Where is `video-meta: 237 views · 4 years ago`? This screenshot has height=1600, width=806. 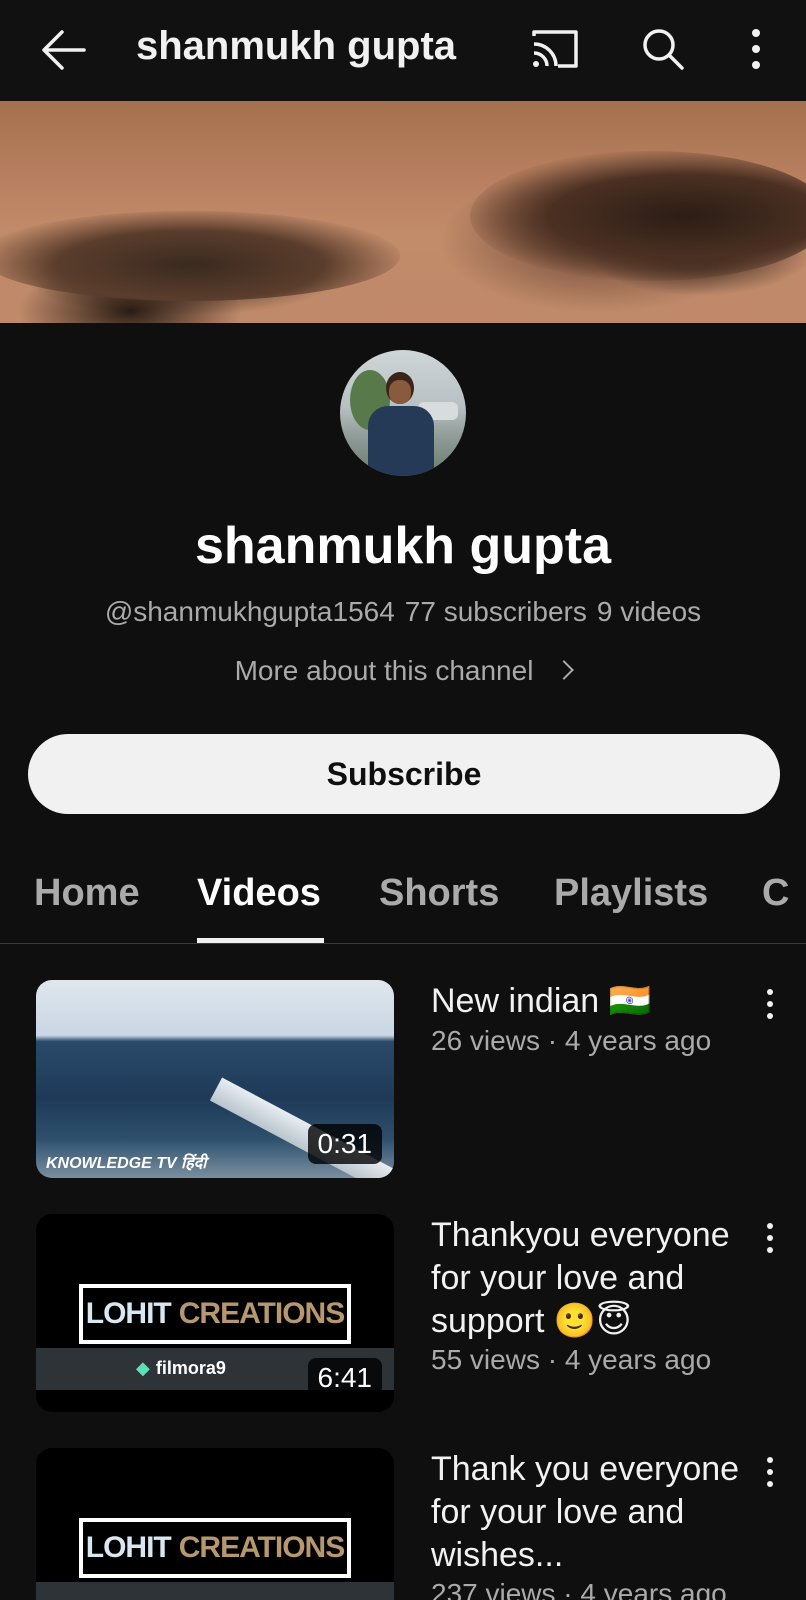
video-meta: 237 views · 4 years ago is located at coordinates (579, 1589).